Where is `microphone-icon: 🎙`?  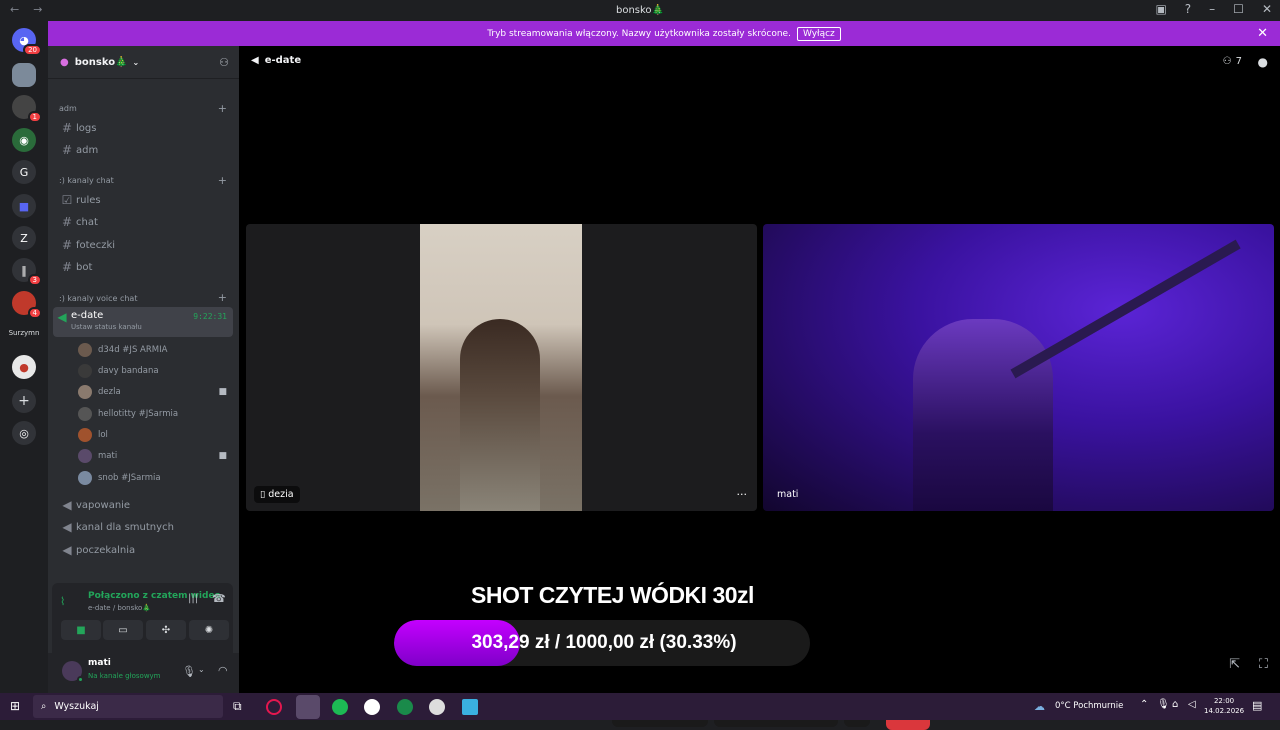 microphone-icon: 🎙 is located at coordinates (189, 671).